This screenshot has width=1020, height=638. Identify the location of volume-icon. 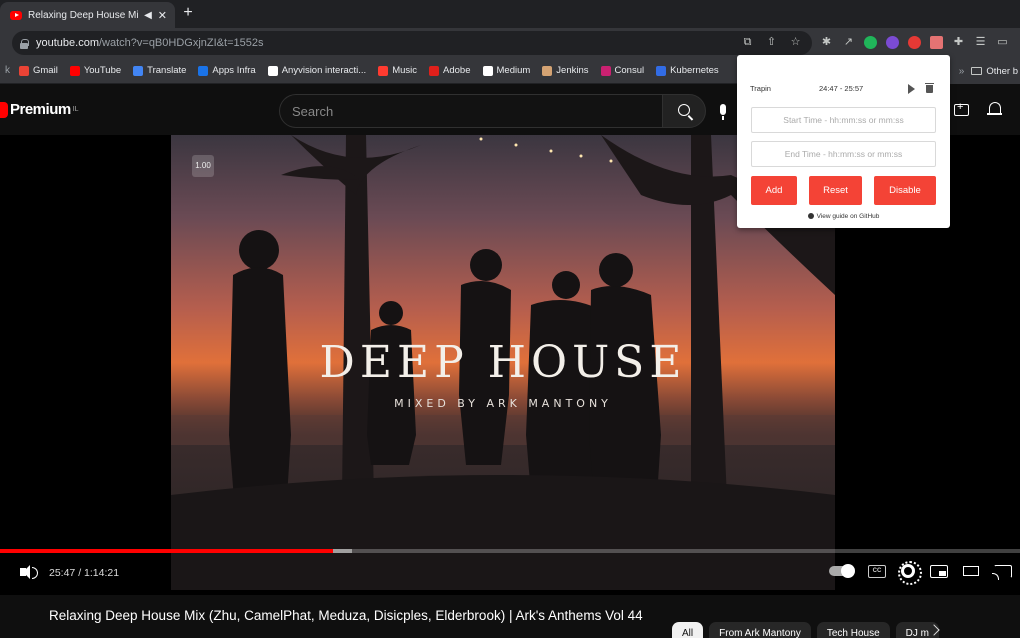
(29, 572).